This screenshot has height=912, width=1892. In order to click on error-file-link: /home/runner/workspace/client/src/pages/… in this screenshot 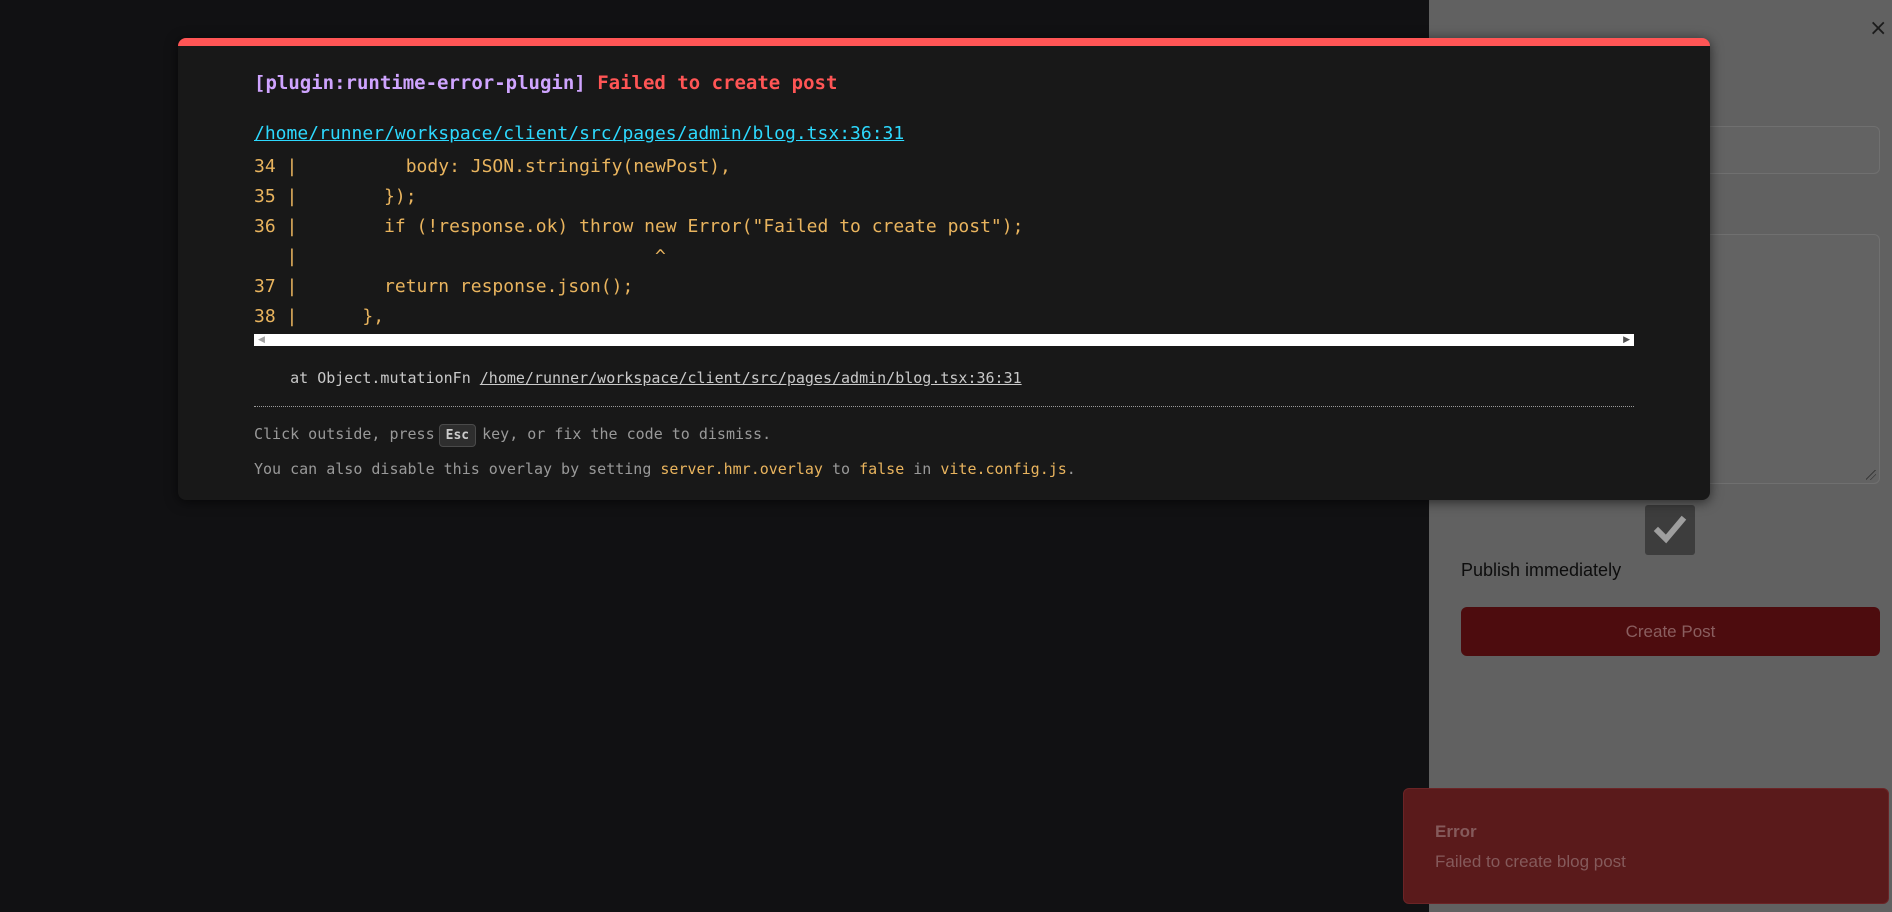, I will do `click(579, 133)`.